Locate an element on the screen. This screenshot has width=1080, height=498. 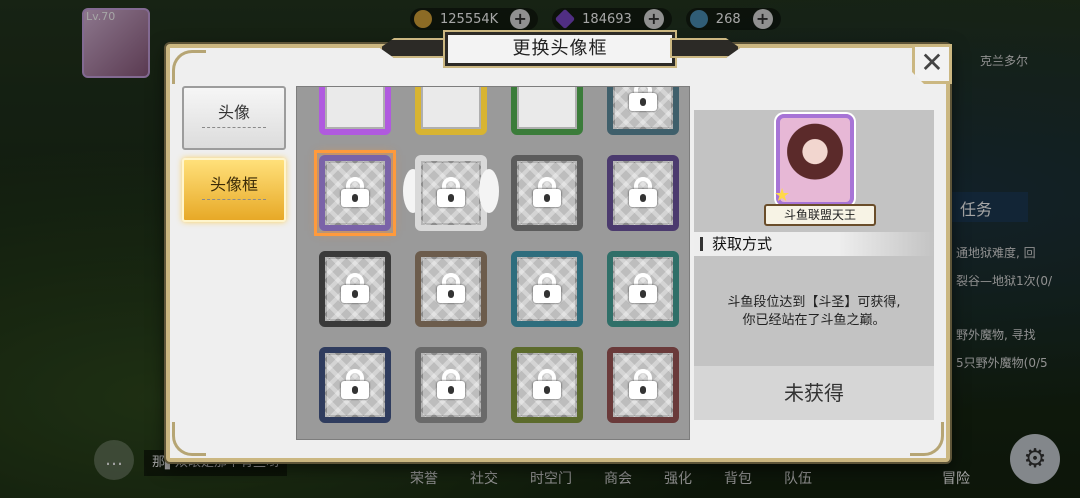
tab-label: 头像 is located at coordinates (233, 112).